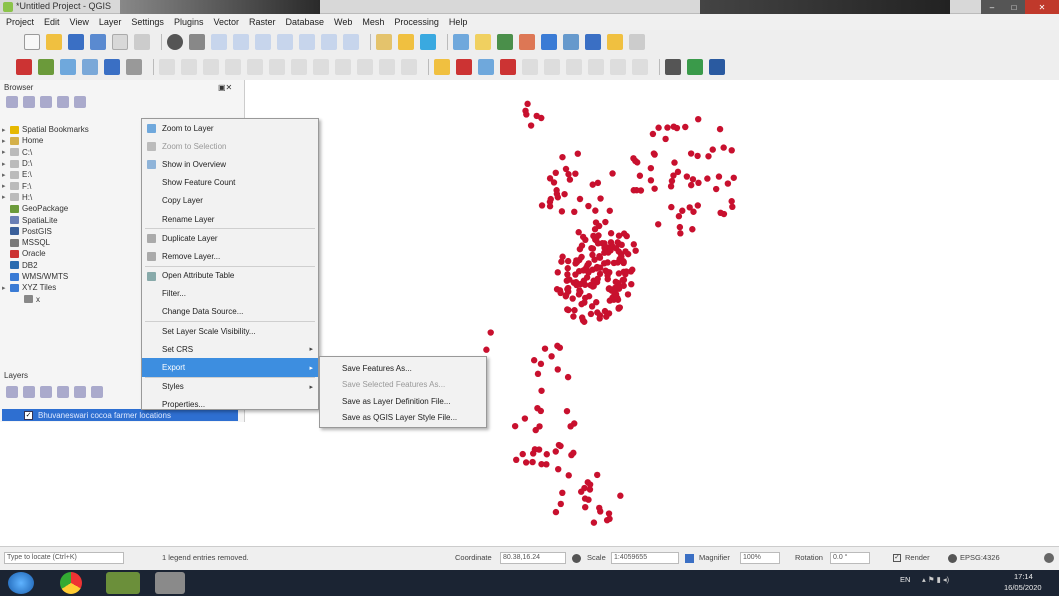 The width and height of the screenshot is (1059, 596). What do you see at coordinates (72, 185) in the screenshot?
I see `browser-item: ▸ F:\` at bounding box center [72, 185].